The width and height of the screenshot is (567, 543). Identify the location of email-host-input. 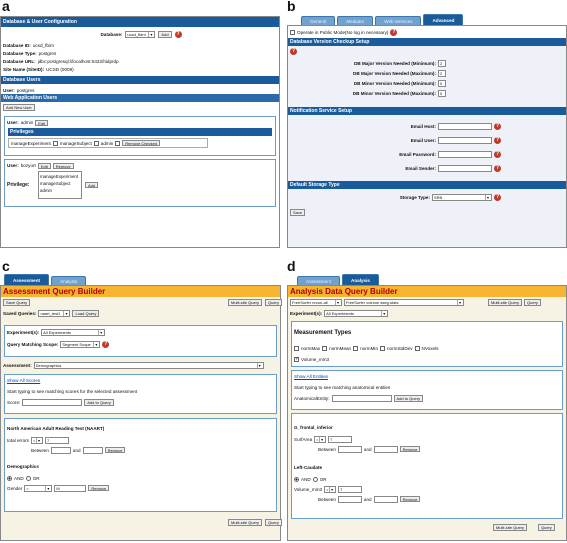
(465, 126).